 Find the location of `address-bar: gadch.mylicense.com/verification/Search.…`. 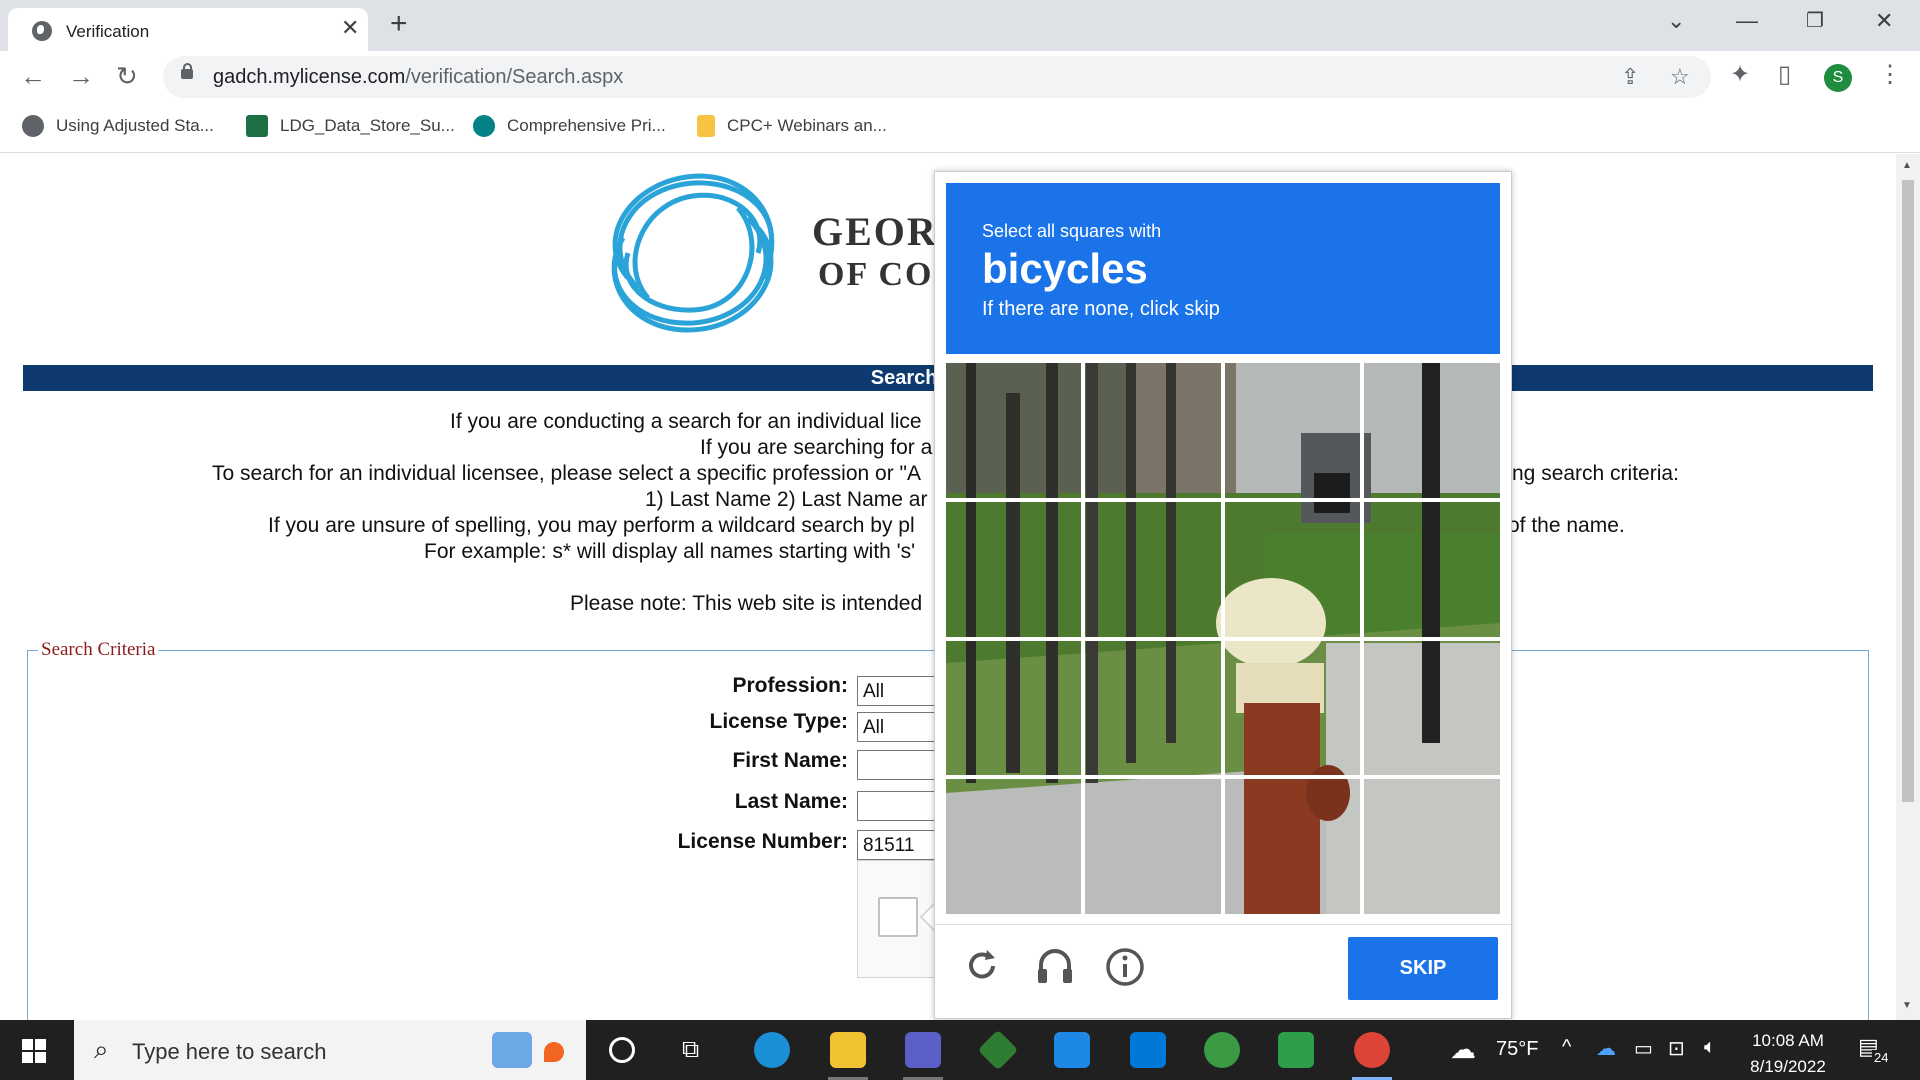

address-bar: gadch.mylicense.com/verification/Search.… is located at coordinates (937, 77).